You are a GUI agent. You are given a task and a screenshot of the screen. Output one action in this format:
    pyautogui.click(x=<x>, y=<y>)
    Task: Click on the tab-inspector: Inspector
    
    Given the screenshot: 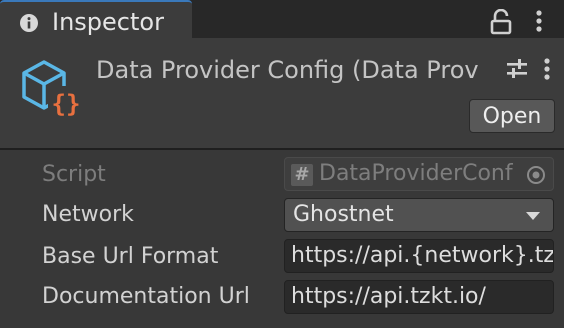 What is the action you would take?
    pyautogui.click(x=96, y=20)
    